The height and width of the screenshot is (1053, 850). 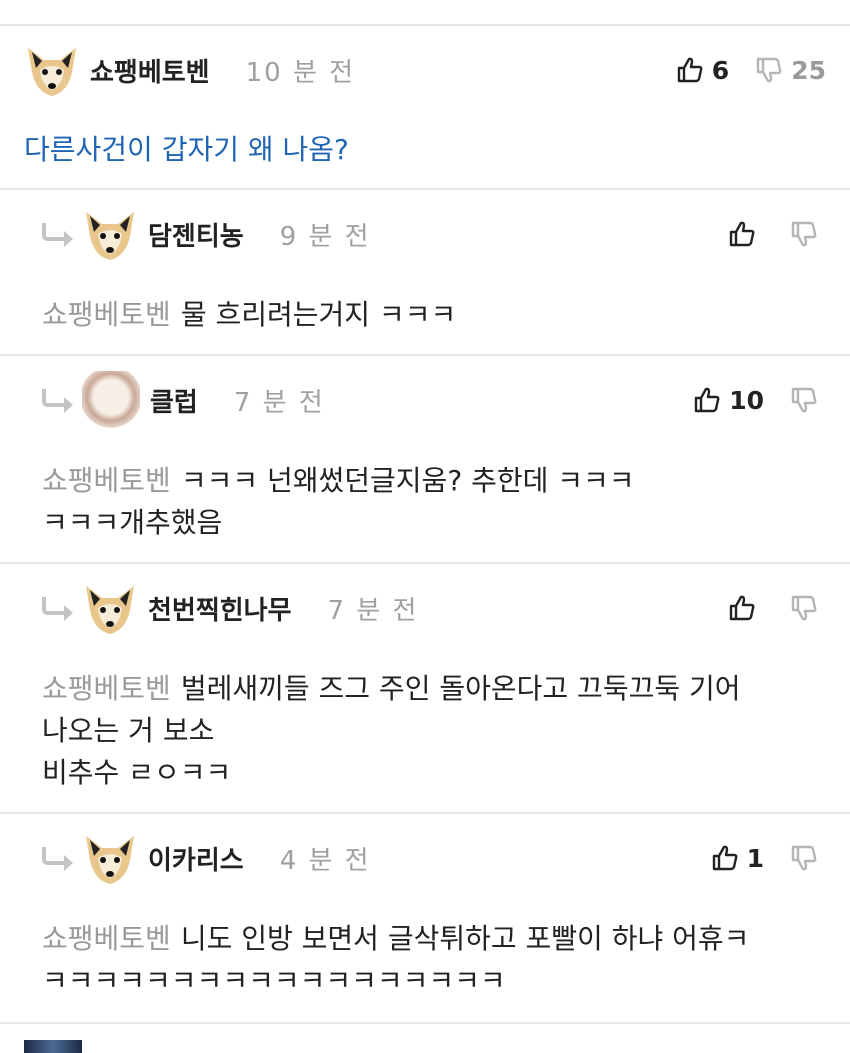 I want to click on upvote-count: 10, so click(x=746, y=400).